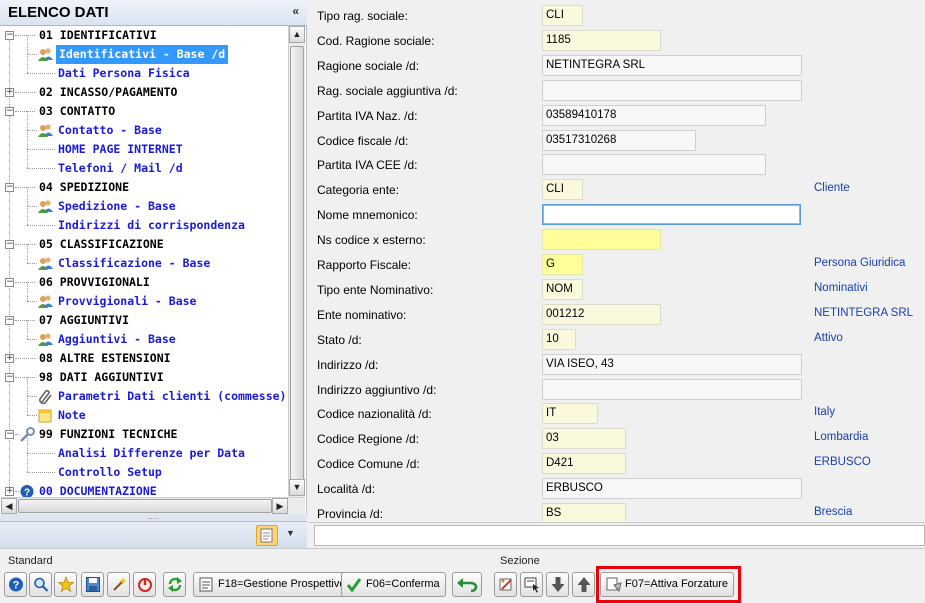 This screenshot has width=925, height=603. I want to click on tree-group-node: − 98 DATI AGGIUNTIVI, so click(144, 377).